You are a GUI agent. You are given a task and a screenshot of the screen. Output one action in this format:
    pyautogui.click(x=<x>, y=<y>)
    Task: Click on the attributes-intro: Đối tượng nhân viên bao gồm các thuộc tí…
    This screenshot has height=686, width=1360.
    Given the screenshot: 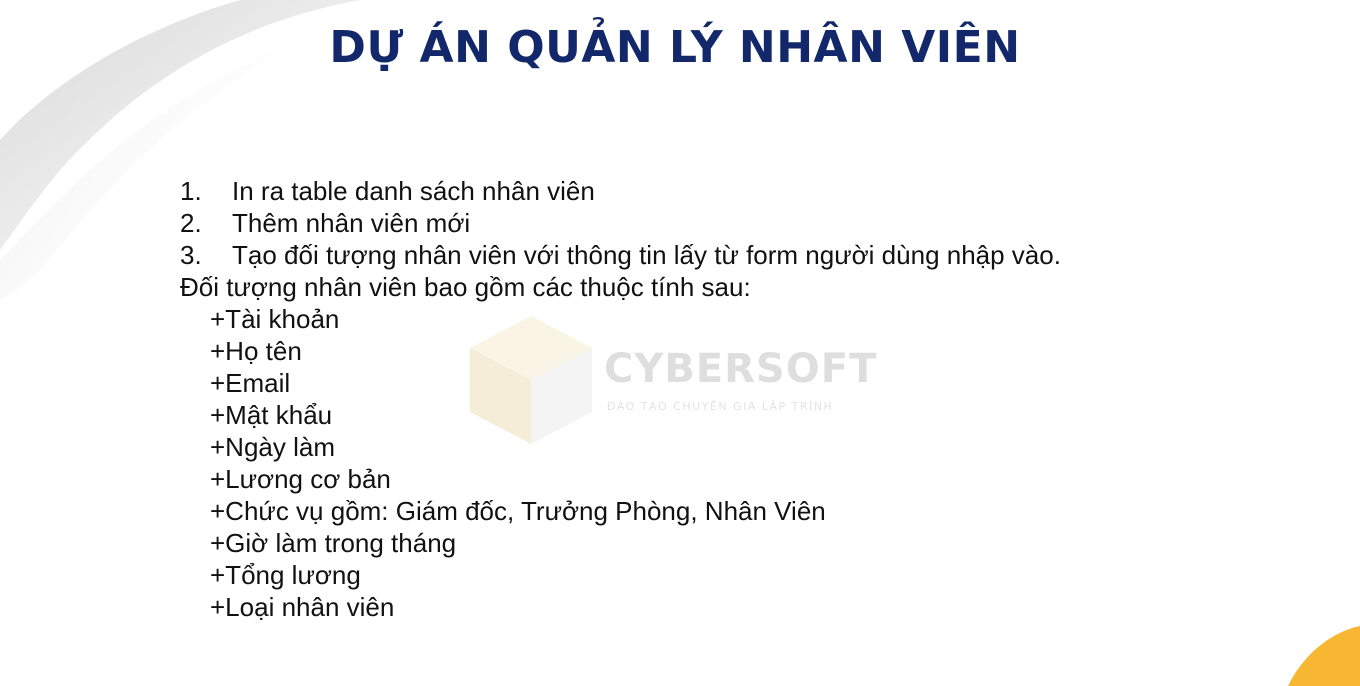 What is the action you would take?
    pyautogui.click(x=465, y=287)
    